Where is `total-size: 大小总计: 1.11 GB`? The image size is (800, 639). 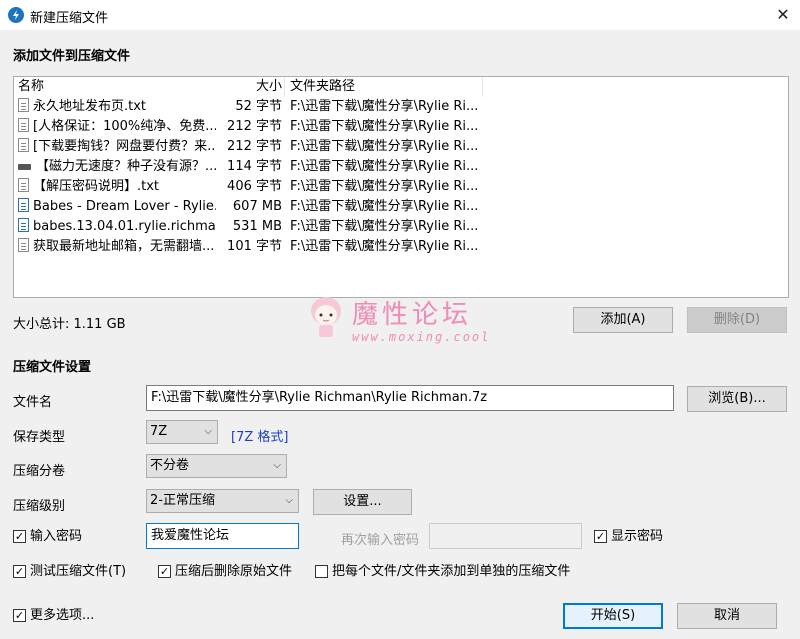 total-size: 大小总计: 1.11 GB is located at coordinates (69, 324).